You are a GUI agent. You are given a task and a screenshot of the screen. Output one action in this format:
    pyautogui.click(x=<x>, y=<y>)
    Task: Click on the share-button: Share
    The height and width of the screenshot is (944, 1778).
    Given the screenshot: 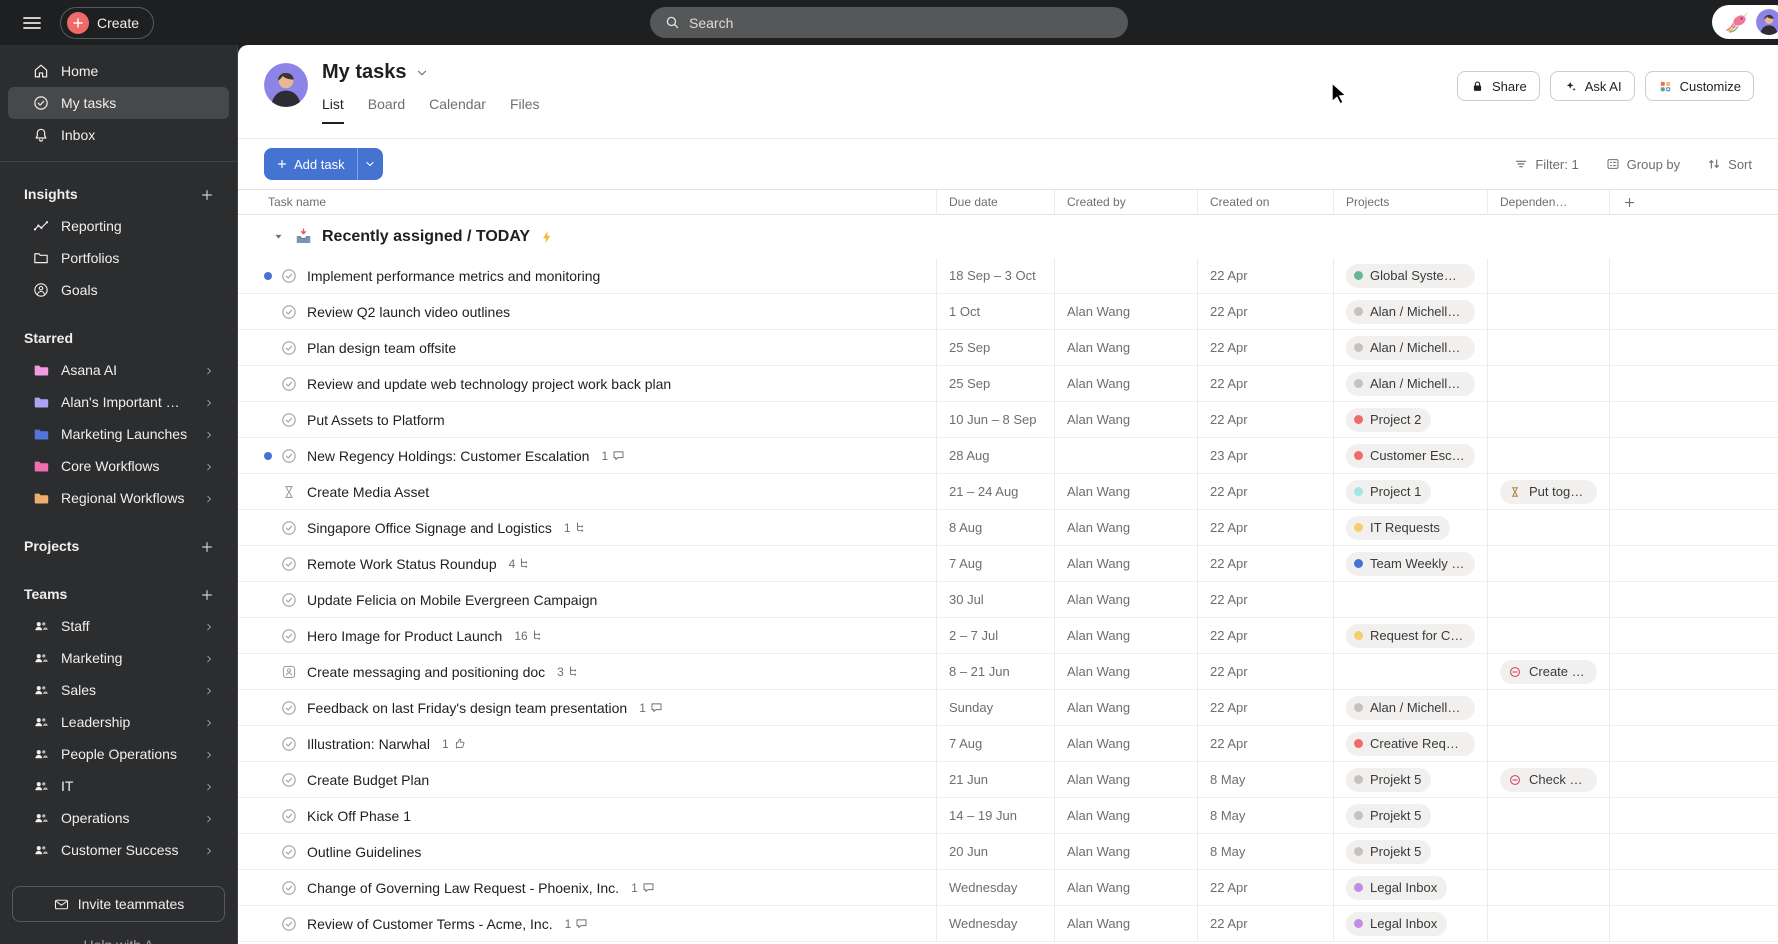 What is the action you would take?
    pyautogui.click(x=1498, y=86)
    